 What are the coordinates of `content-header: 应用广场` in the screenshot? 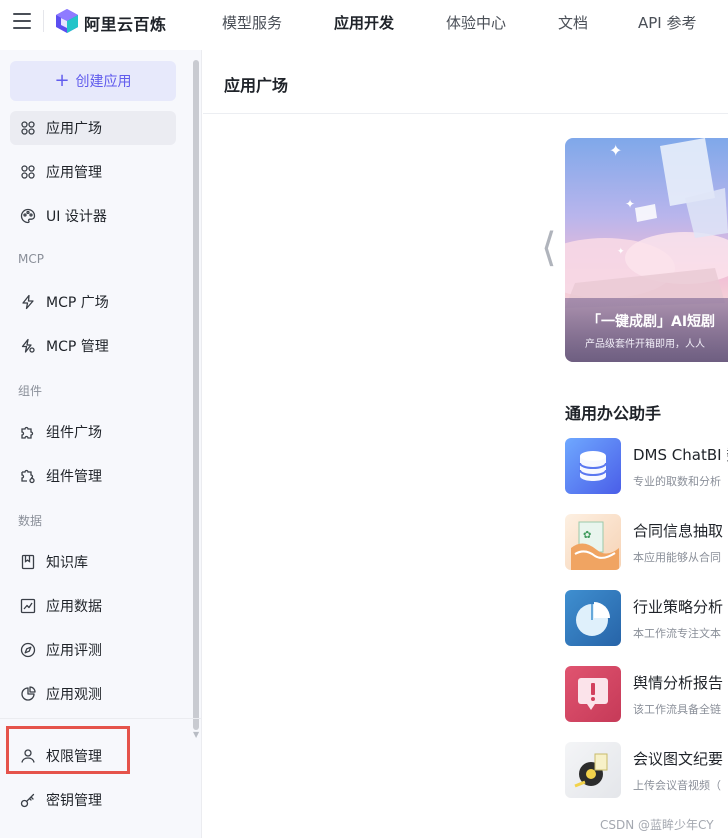 It's located at (465, 82).